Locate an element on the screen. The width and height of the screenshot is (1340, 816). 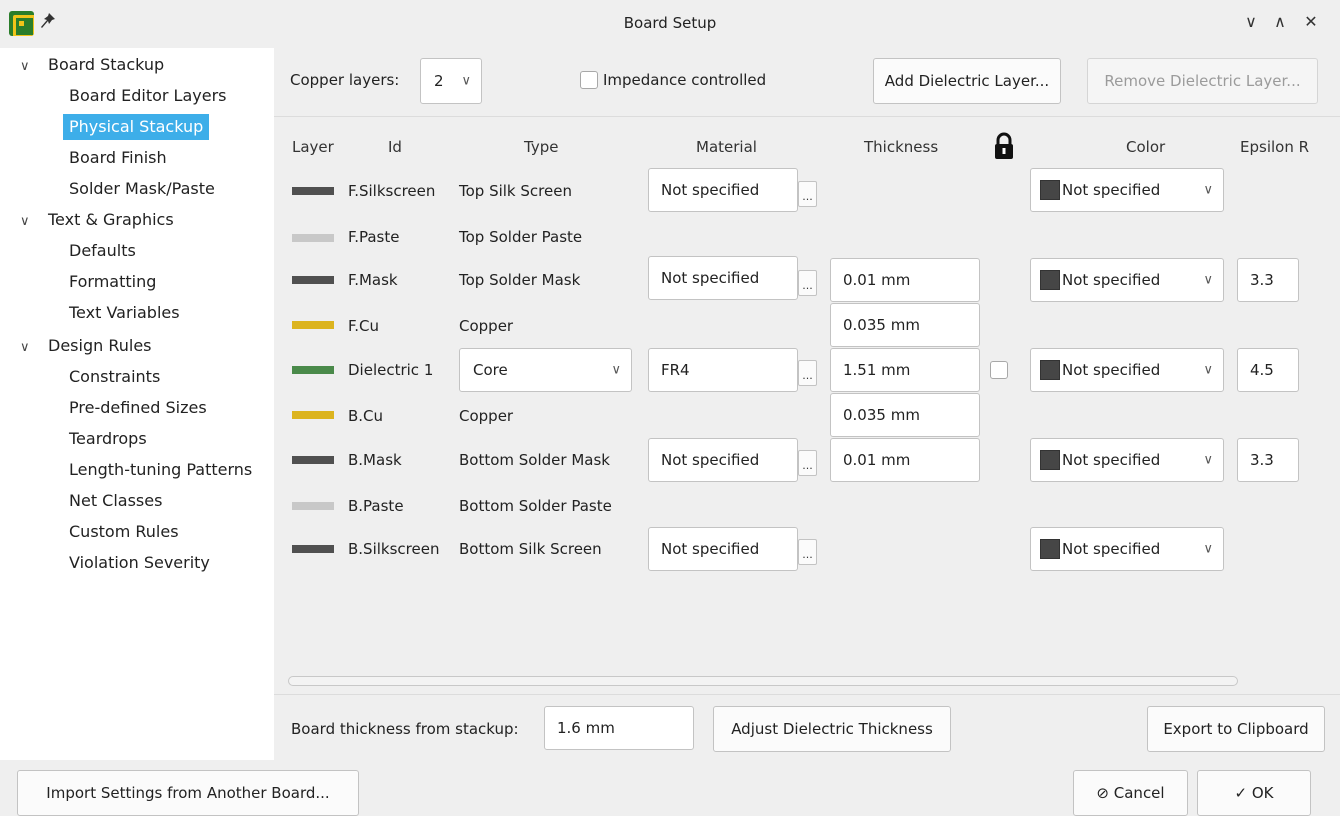
layer-id: Dielectric 1 is located at coordinates (391, 370).